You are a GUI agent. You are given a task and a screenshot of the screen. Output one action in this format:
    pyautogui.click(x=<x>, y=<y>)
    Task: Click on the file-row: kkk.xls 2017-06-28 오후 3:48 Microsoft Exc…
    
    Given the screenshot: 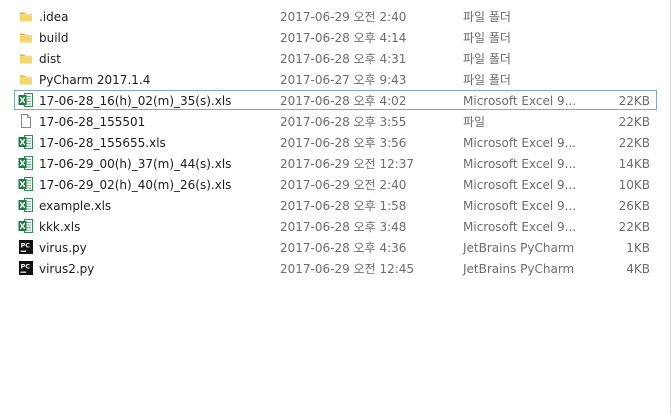 What is the action you would take?
    pyautogui.click(x=335, y=226)
    